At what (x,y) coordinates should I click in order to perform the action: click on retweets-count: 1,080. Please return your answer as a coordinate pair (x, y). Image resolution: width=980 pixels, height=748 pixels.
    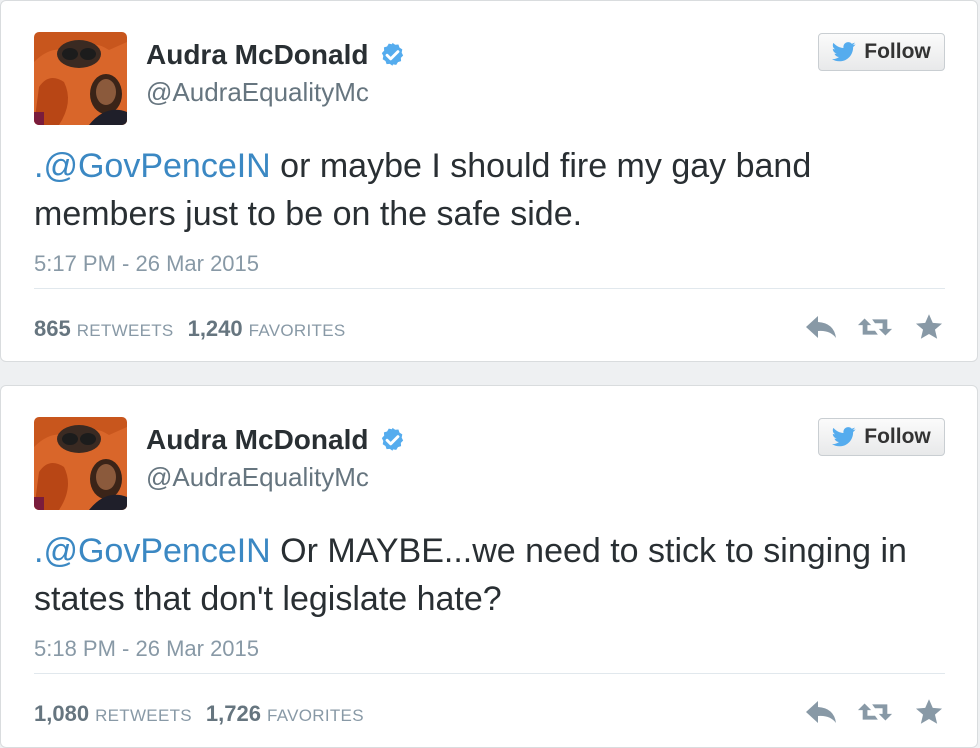
    Looking at the image, I should click on (61, 714).